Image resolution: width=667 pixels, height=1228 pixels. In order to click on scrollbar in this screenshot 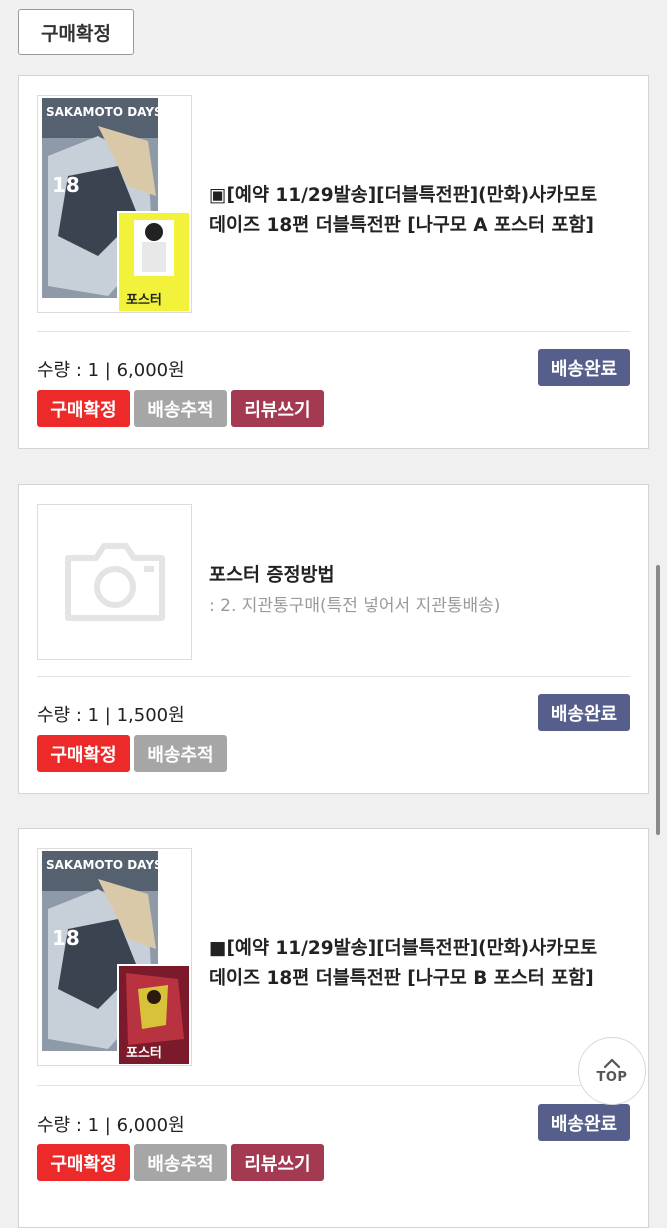, I will do `click(658, 700)`.